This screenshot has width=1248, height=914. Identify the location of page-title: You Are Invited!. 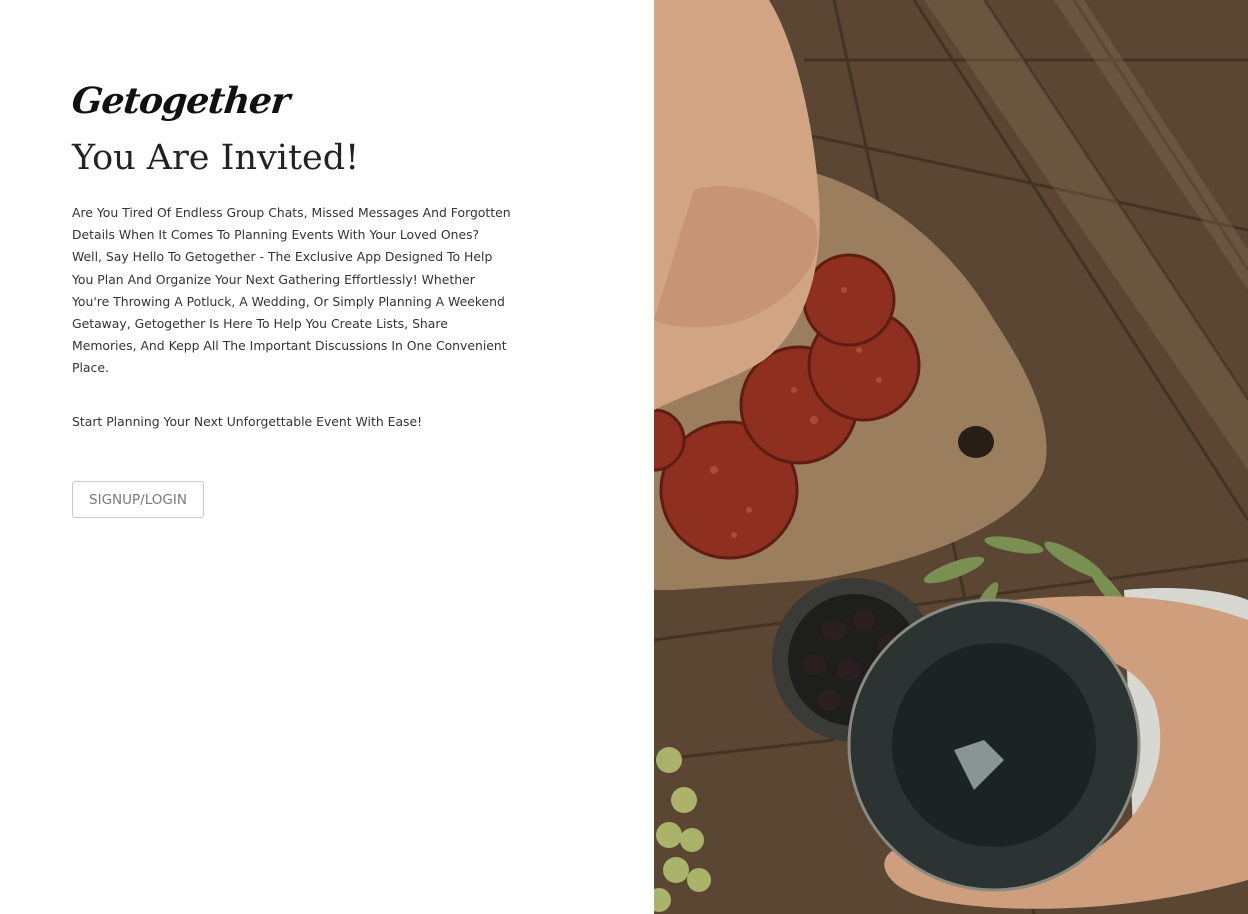
(216, 158).